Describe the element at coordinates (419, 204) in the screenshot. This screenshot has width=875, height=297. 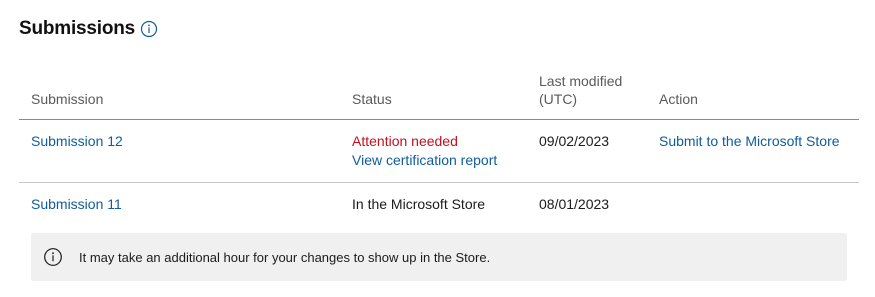
I see `status-in-store: In the Microsoft Store` at that location.